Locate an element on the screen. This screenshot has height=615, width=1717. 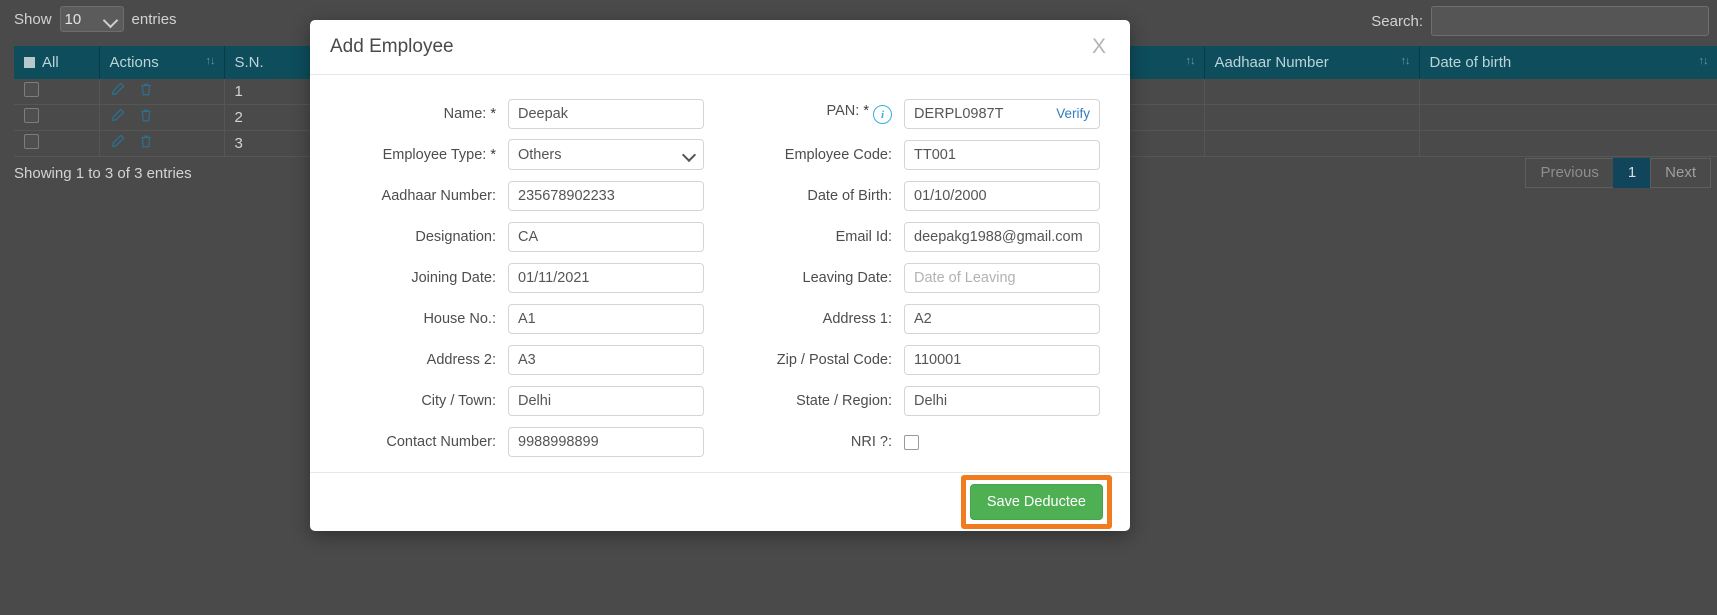
field-pan: PAN: *i Verify is located at coordinates (918, 113).